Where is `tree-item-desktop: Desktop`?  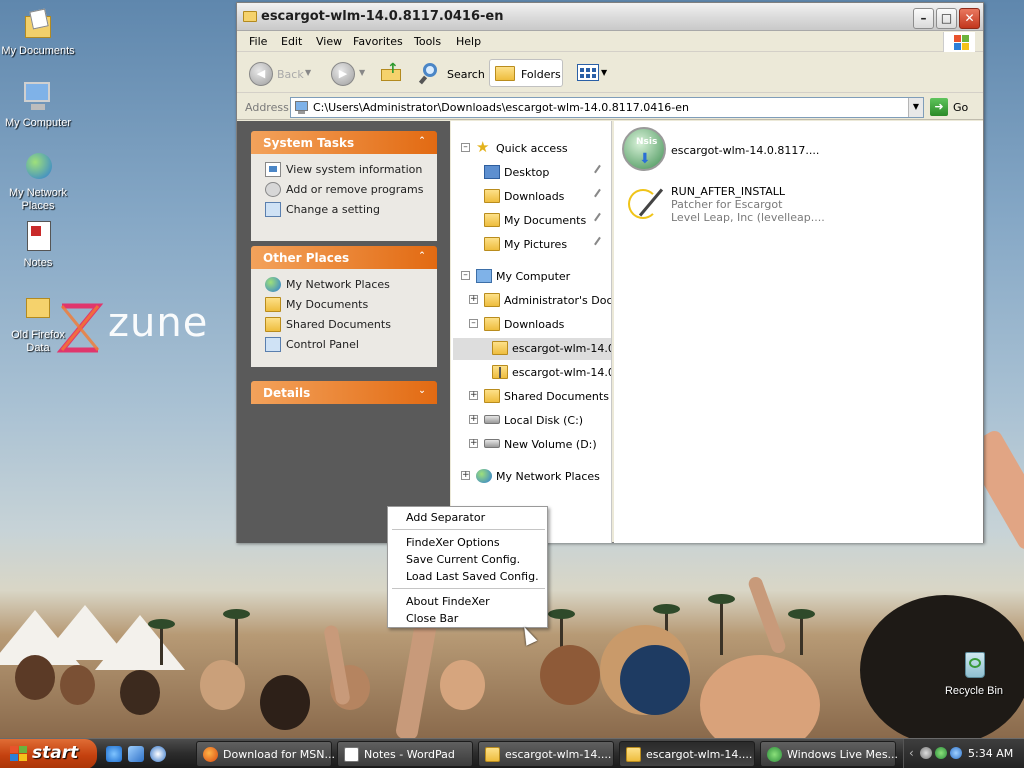 tree-item-desktop: Desktop is located at coordinates (531, 173).